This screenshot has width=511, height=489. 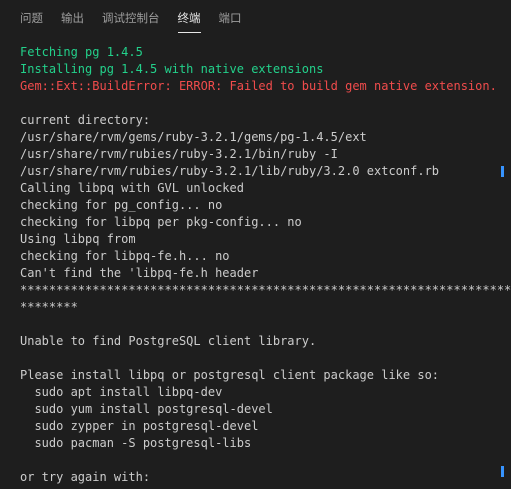 What do you see at coordinates (146, 409) in the screenshot?
I see `terminal-line: sudo yum install postgresql-devel` at bounding box center [146, 409].